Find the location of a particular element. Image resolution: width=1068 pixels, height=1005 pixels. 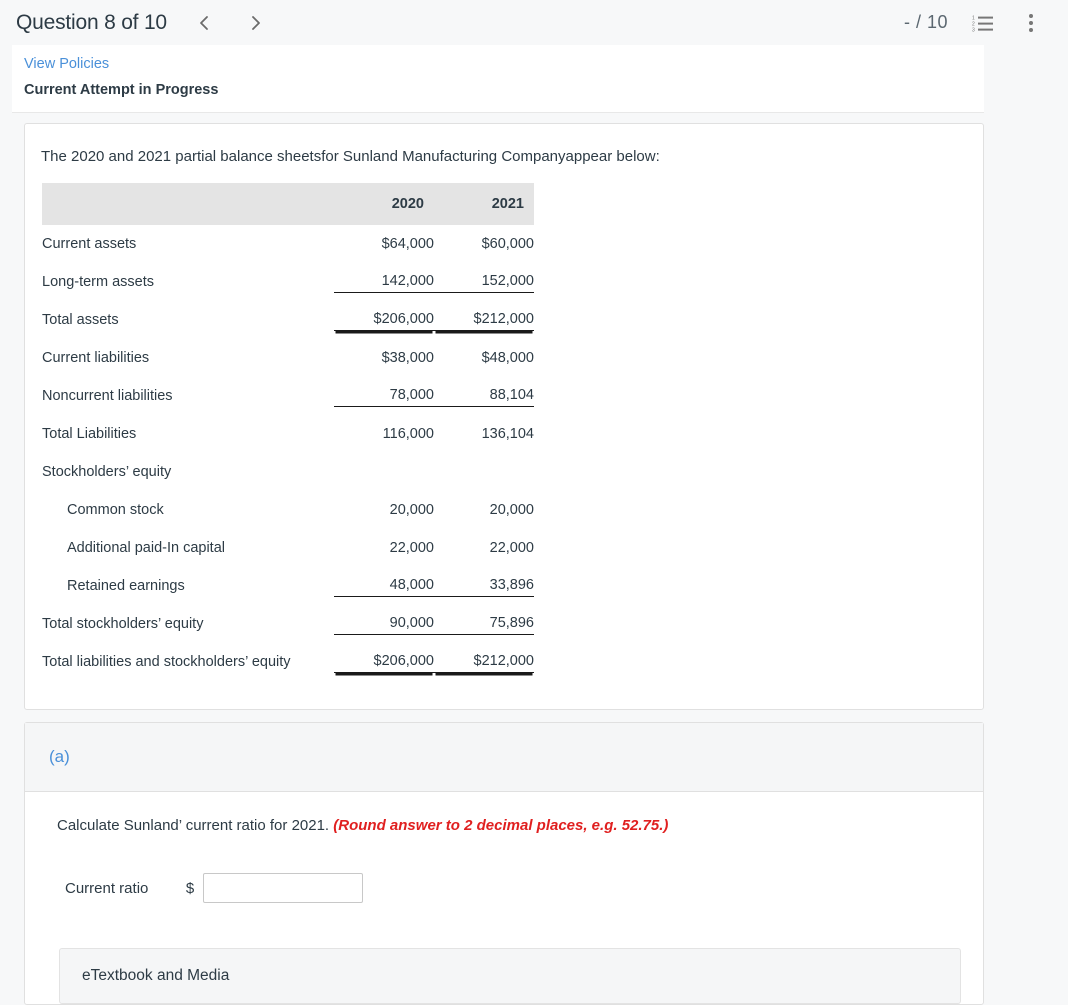

currency-symbol: $ is located at coordinates (190, 888).